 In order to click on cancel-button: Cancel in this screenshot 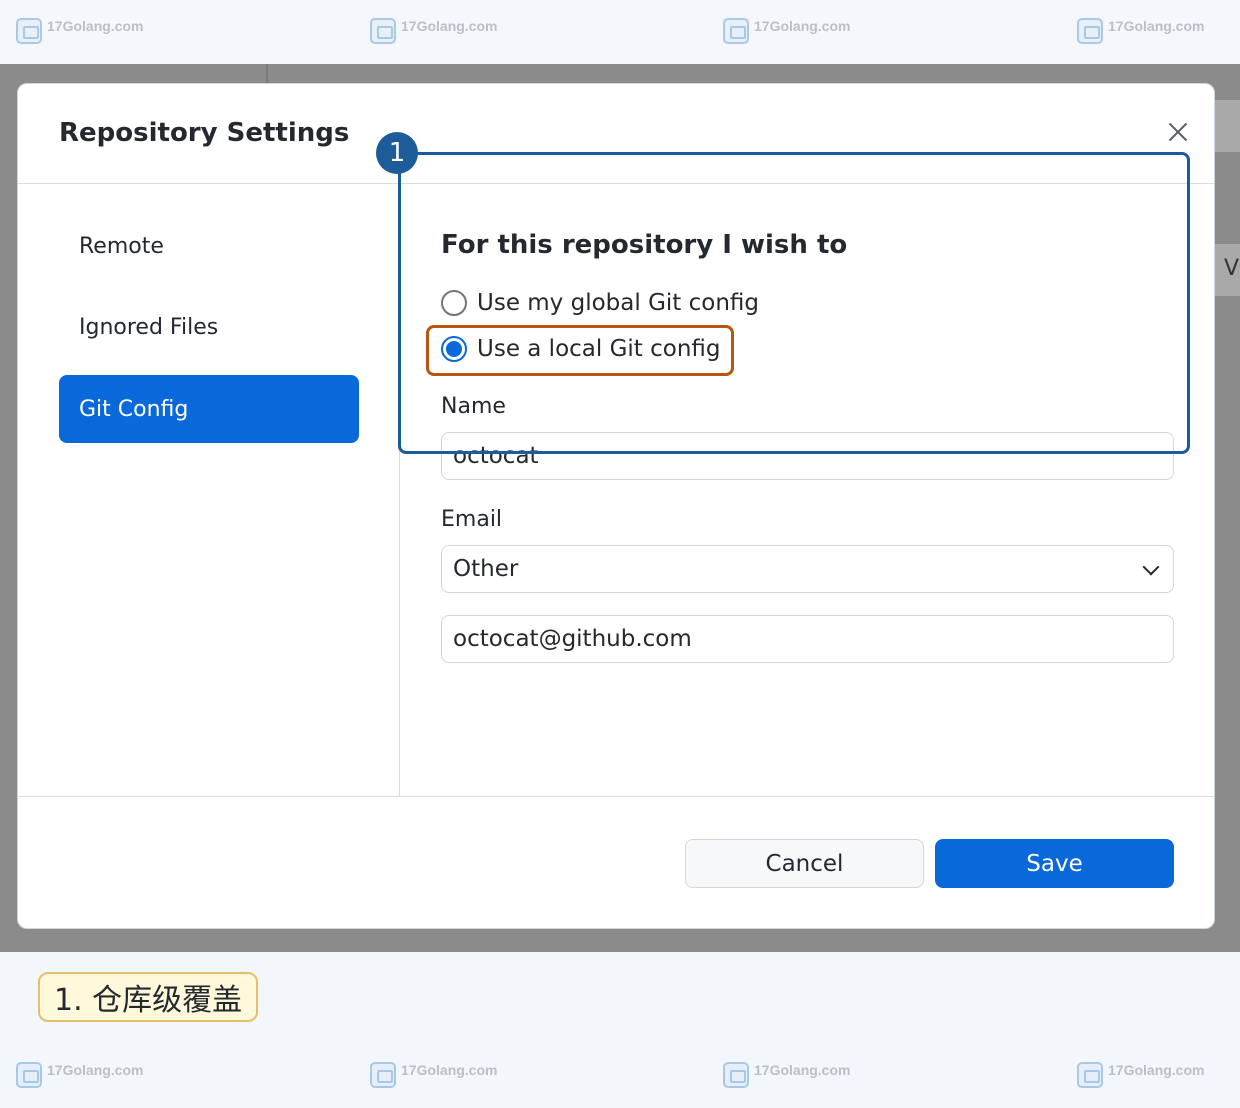, I will do `click(804, 863)`.